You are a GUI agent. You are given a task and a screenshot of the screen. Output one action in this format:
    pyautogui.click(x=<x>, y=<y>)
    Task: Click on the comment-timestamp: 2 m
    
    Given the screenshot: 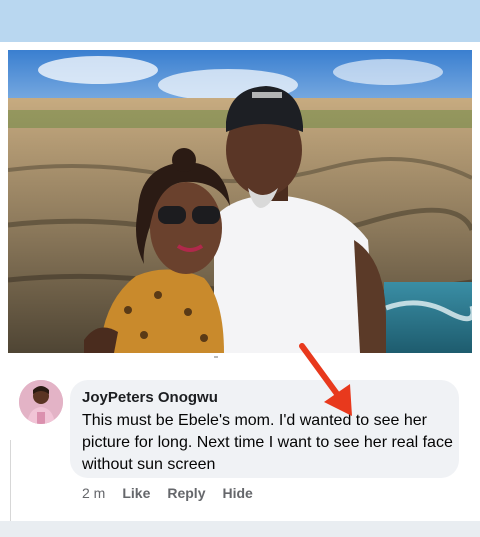 What is the action you would take?
    pyautogui.click(x=93, y=493)
    